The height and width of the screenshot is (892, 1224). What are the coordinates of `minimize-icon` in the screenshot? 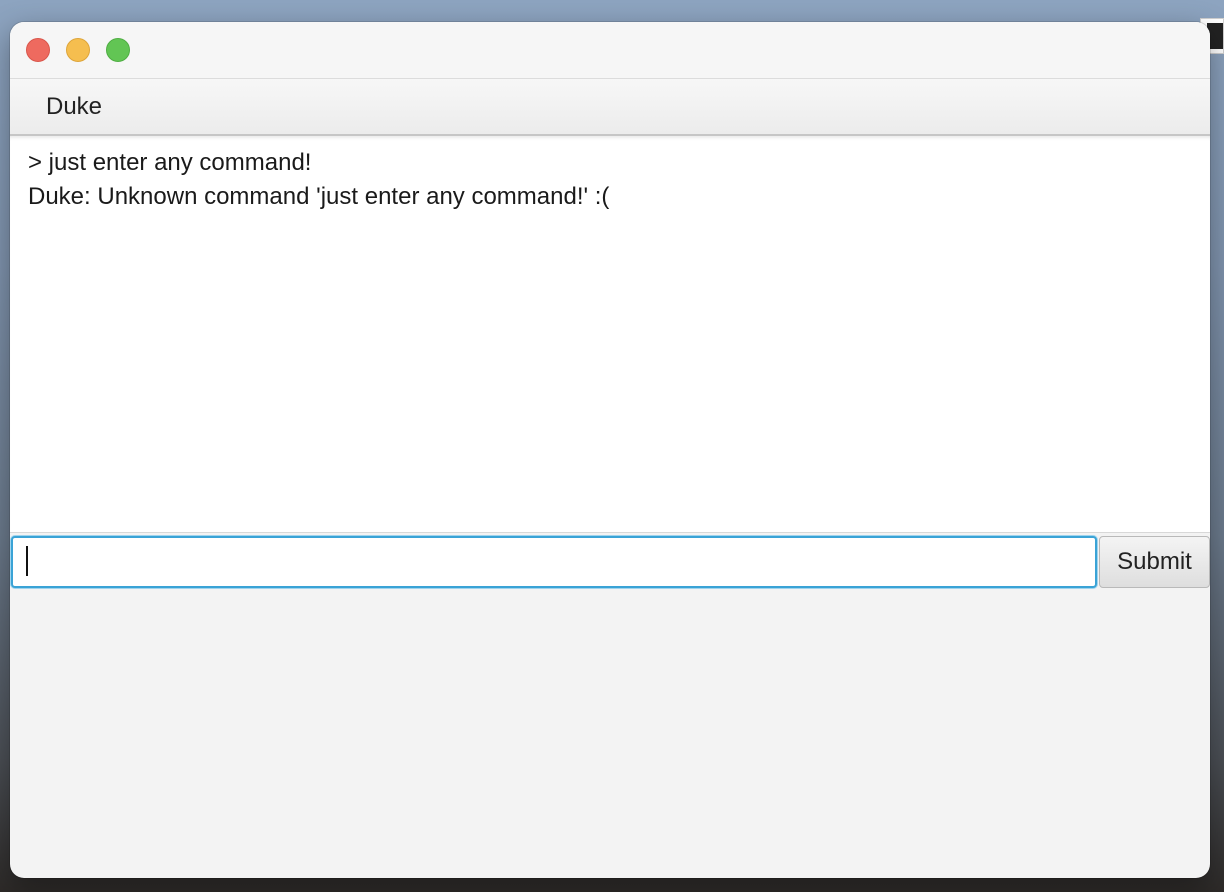 It's located at (78, 50).